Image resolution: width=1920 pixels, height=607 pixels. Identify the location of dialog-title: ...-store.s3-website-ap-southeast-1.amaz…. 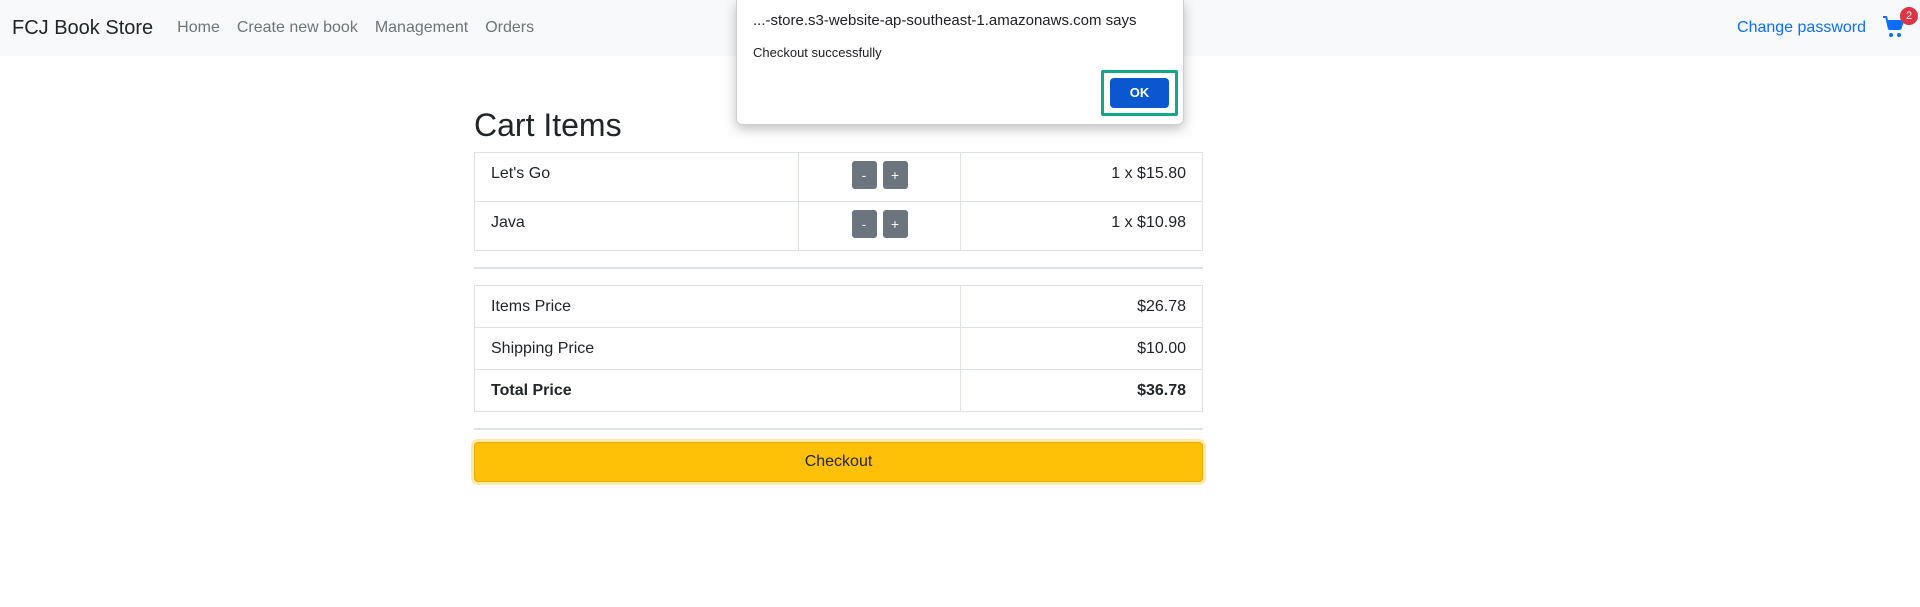
(945, 20).